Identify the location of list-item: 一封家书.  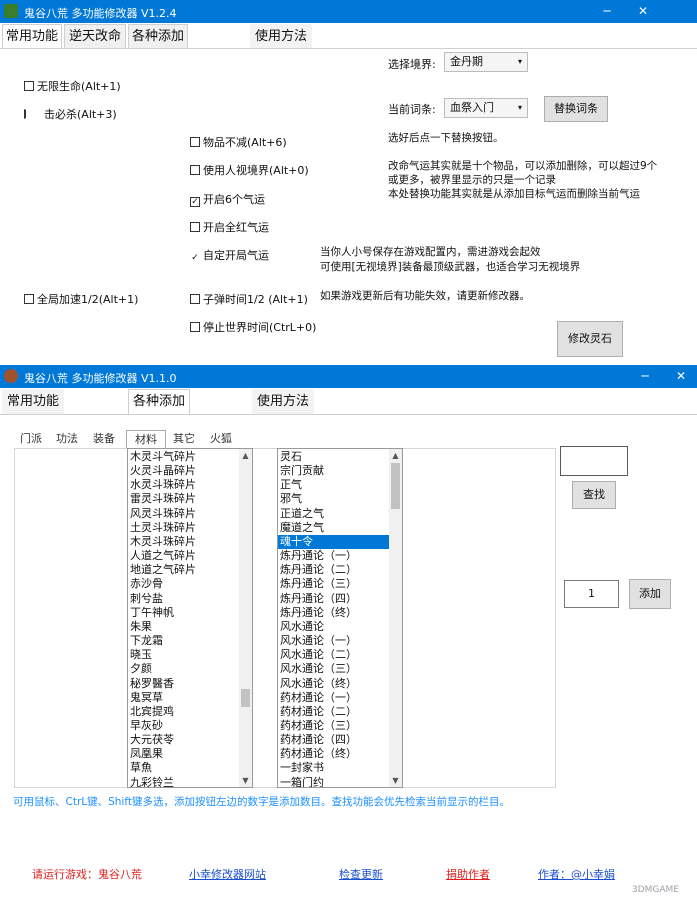
(340, 768).